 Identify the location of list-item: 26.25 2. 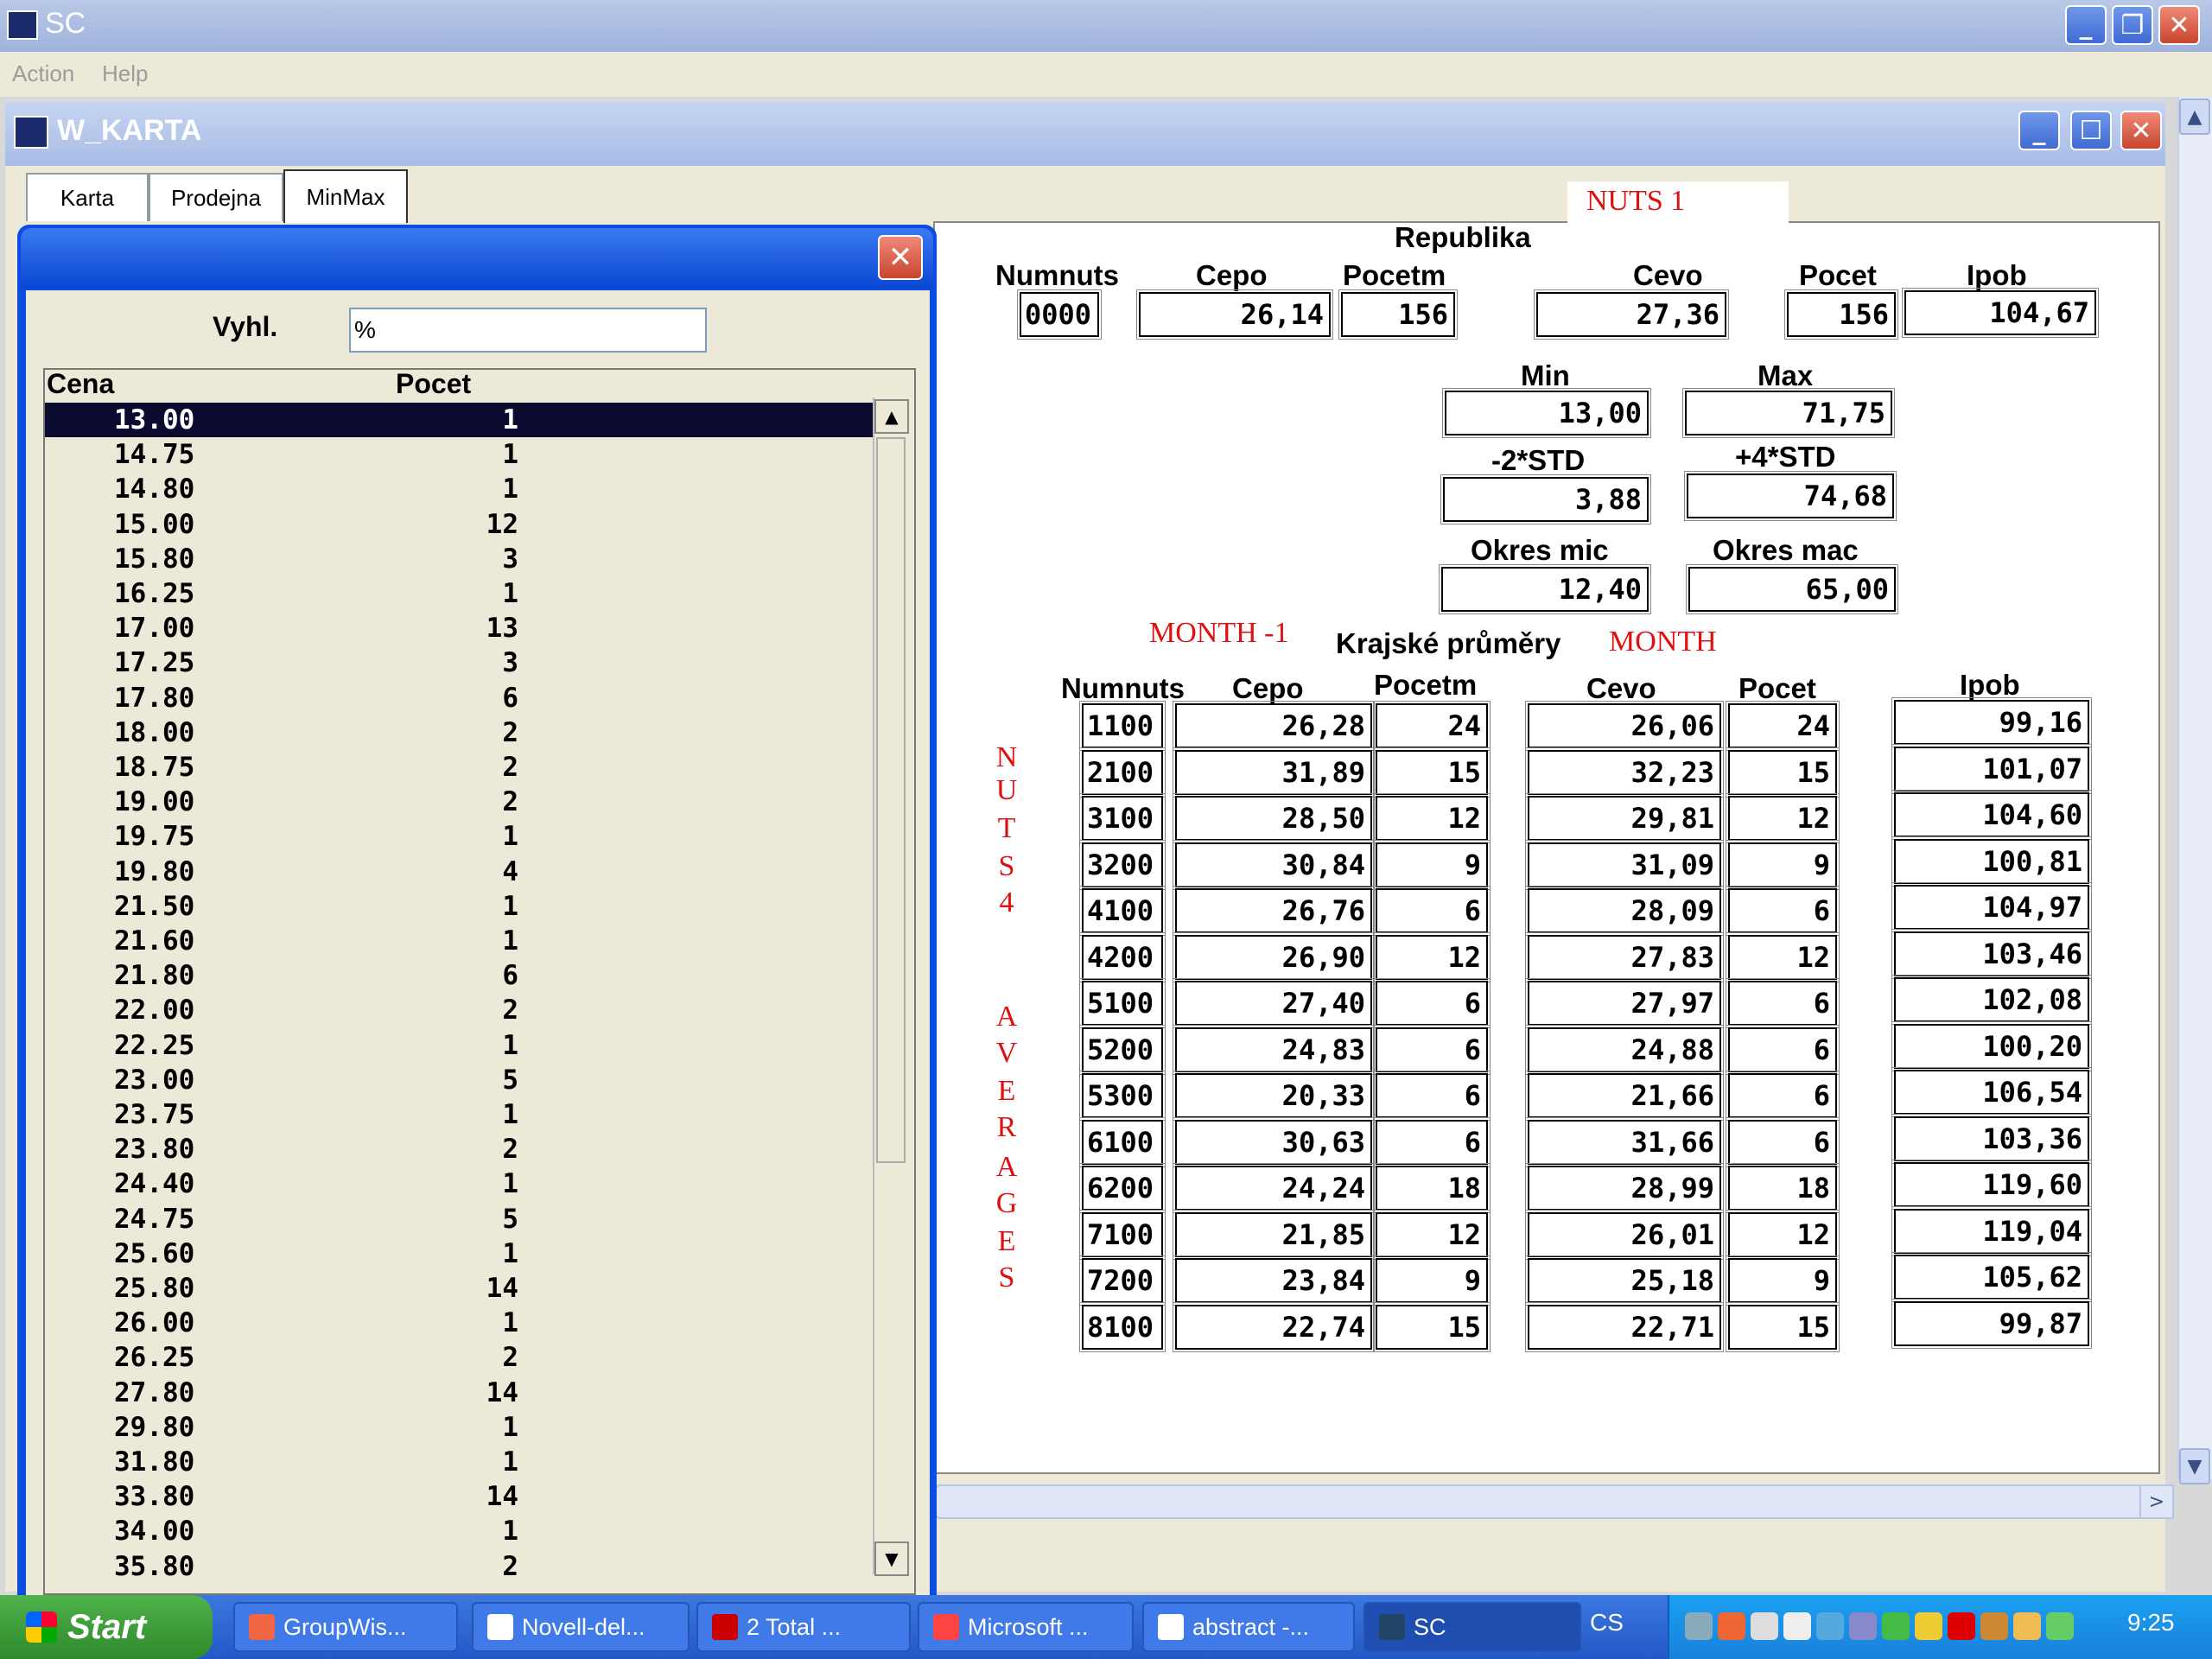
(459, 1357).